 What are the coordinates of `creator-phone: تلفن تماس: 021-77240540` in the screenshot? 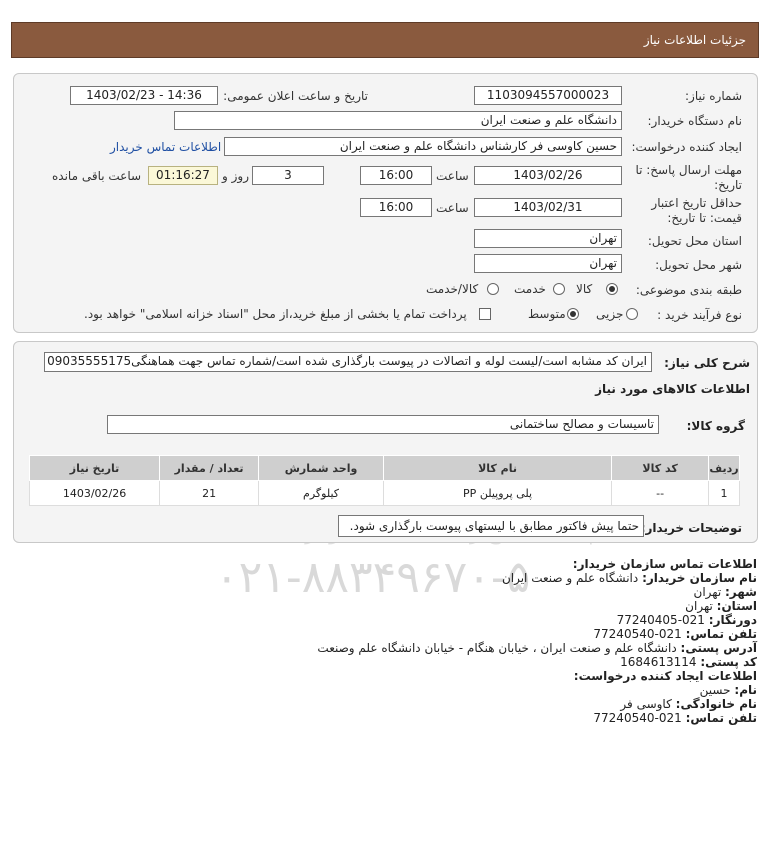 It's located at (675, 718).